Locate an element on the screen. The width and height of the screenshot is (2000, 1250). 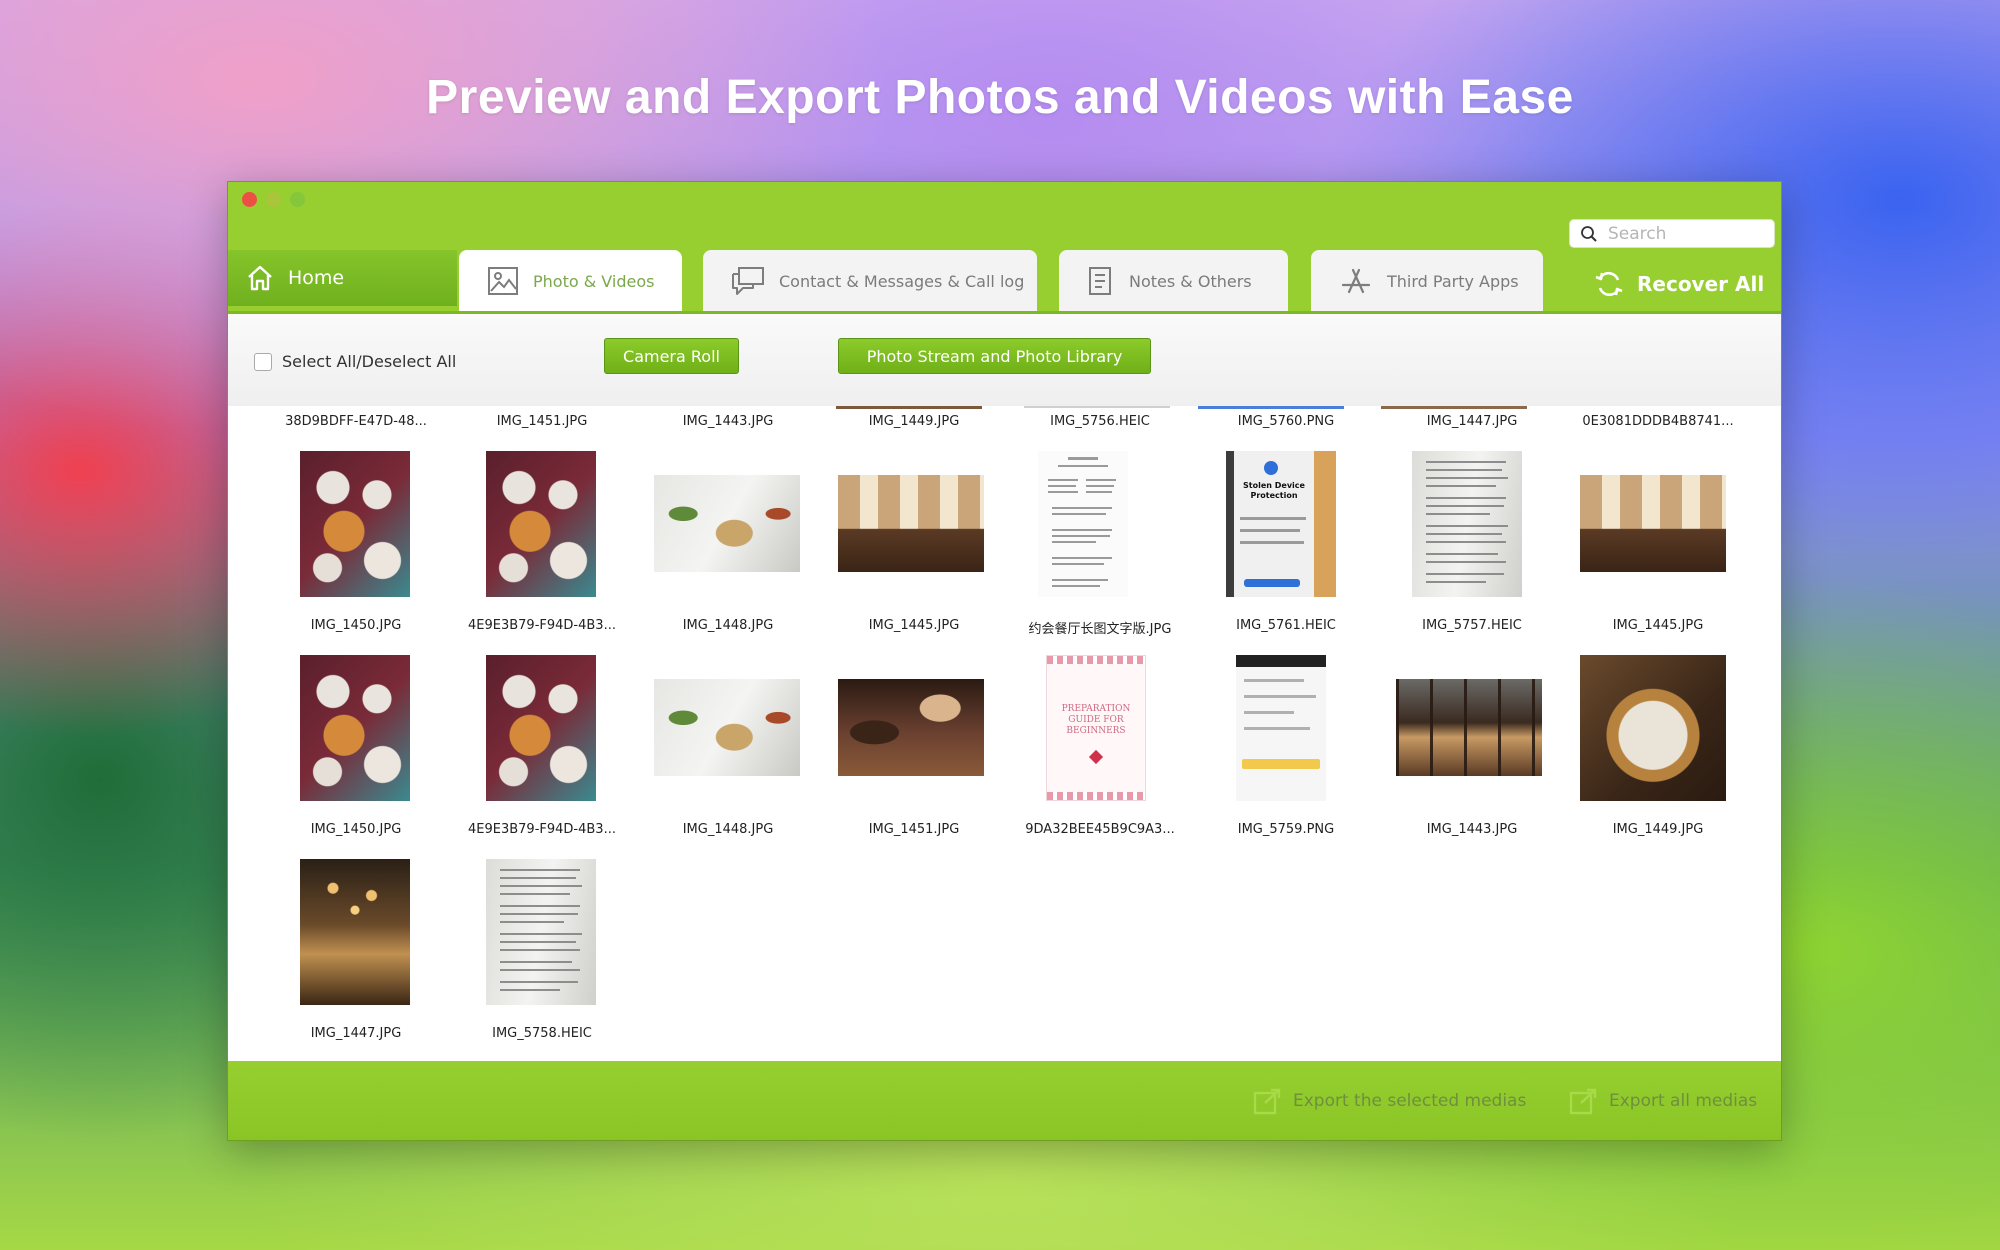
tab-notes-others-label: Notes & Others is located at coordinates (1190, 281).